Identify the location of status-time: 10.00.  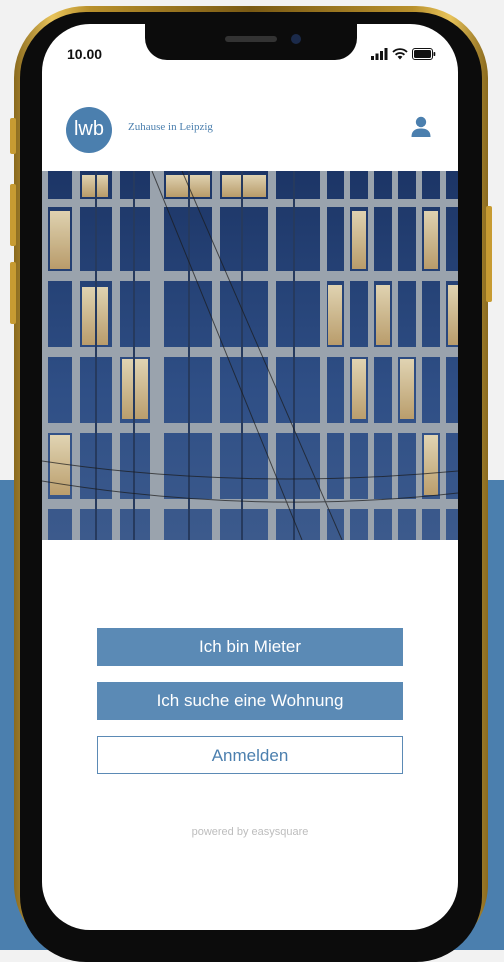
(85, 54).